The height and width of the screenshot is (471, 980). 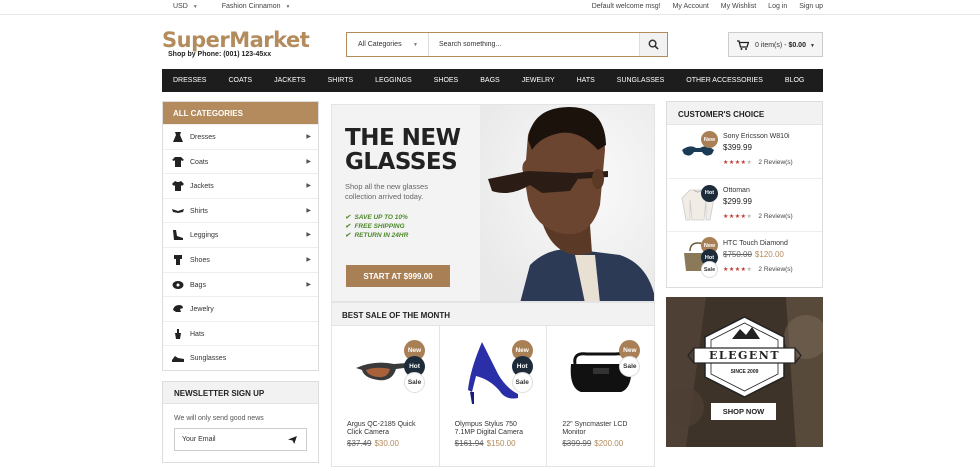 I want to click on promo-brand: ELEGENT, so click(x=744, y=355).